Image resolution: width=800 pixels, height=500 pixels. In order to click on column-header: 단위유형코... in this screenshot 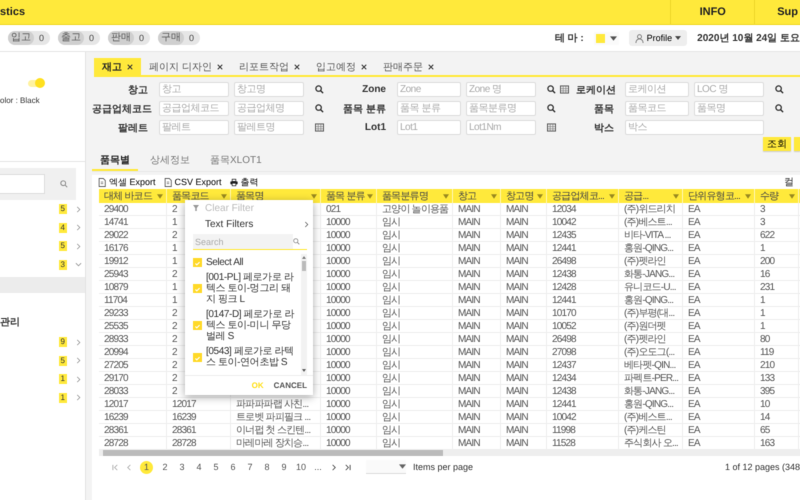, I will do `click(719, 196)`.